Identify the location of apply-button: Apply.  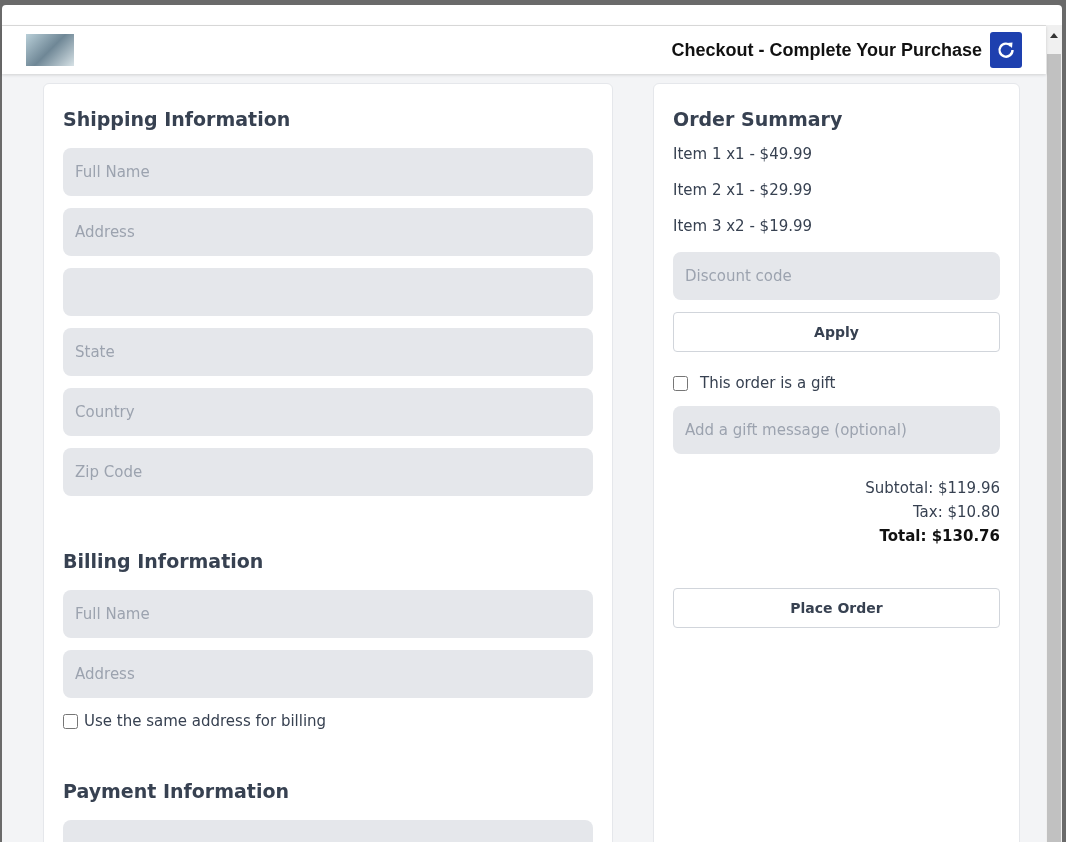
(836, 332).